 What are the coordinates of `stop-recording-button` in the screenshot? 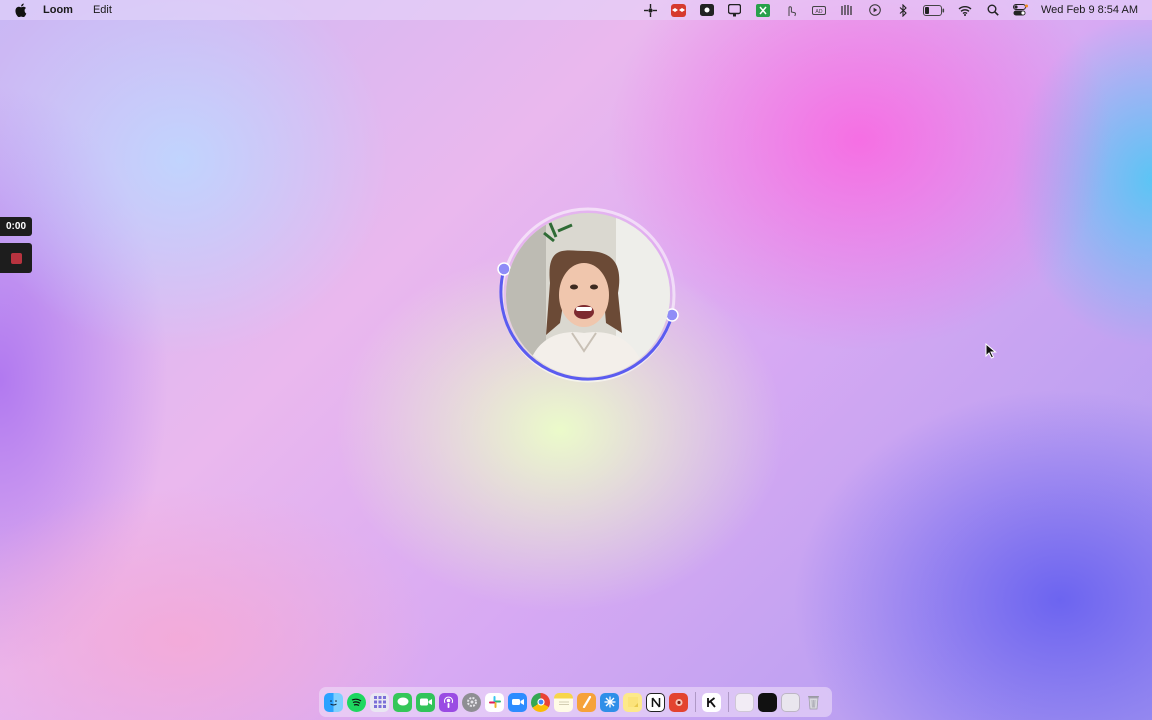 It's located at (16, 258).